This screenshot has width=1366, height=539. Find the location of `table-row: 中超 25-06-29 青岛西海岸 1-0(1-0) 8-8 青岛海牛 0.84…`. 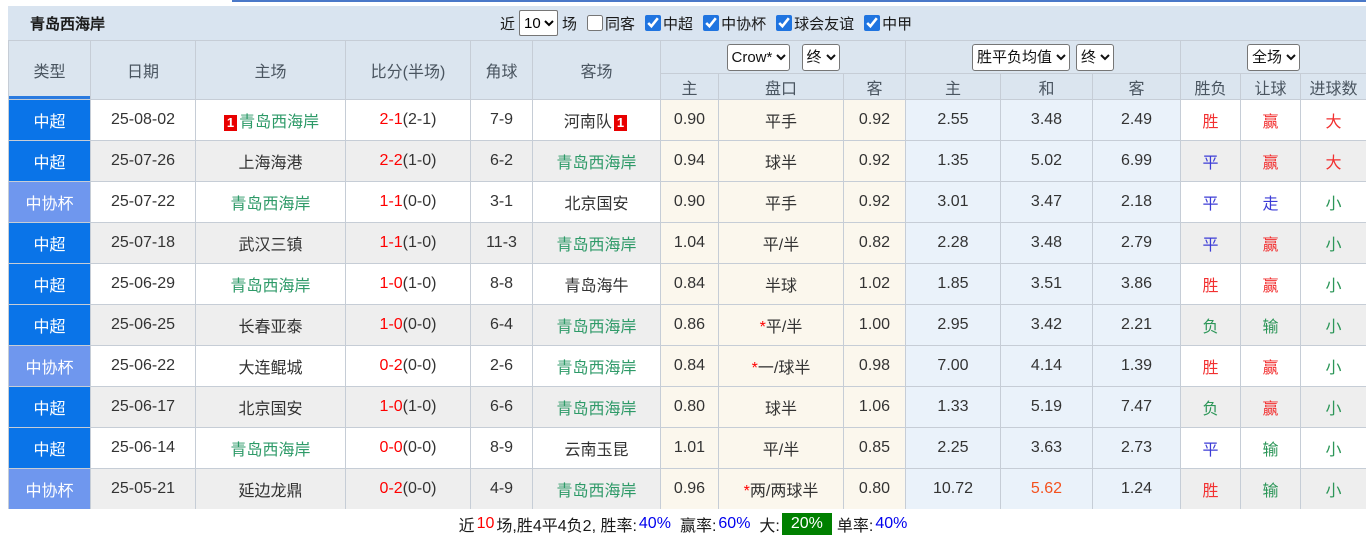

table-row: 中超 25-06-29 青岛西海岸 1-0(1-0) 8-8 青岛海牛 0.84… is located at coordinates (687, 284).